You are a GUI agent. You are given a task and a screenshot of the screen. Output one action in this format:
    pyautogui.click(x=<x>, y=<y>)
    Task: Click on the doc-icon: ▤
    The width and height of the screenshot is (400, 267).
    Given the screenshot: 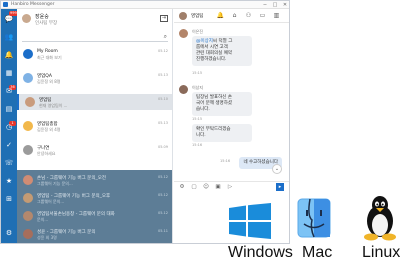 What is the action you would take?
    pyautogui.click(x=9, y=109)
    